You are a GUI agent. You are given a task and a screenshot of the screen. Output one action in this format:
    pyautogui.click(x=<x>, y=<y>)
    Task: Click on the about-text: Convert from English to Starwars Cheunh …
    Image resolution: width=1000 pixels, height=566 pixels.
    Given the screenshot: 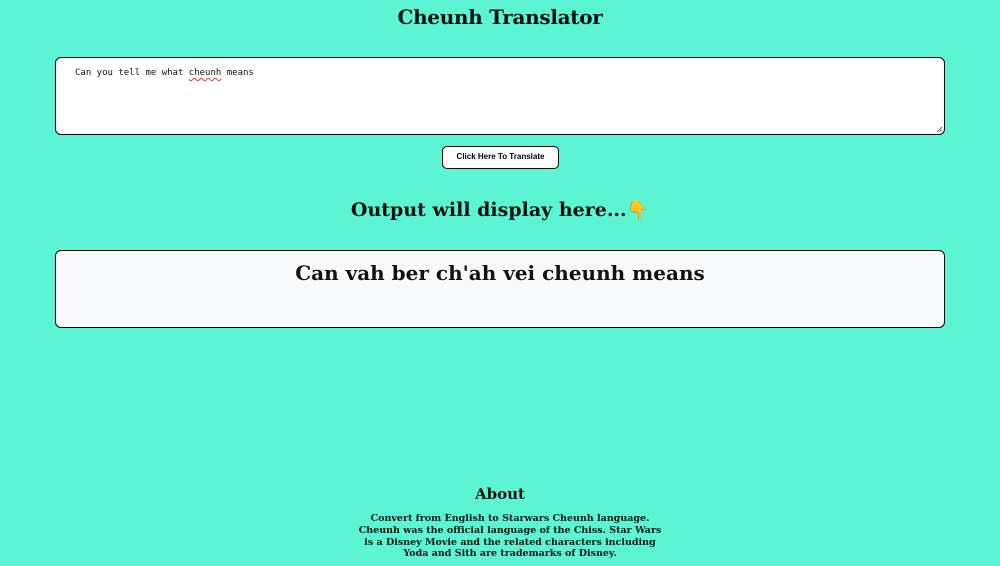 What is the action you would take?
    pyautogui.click(x=510, y=536)
    